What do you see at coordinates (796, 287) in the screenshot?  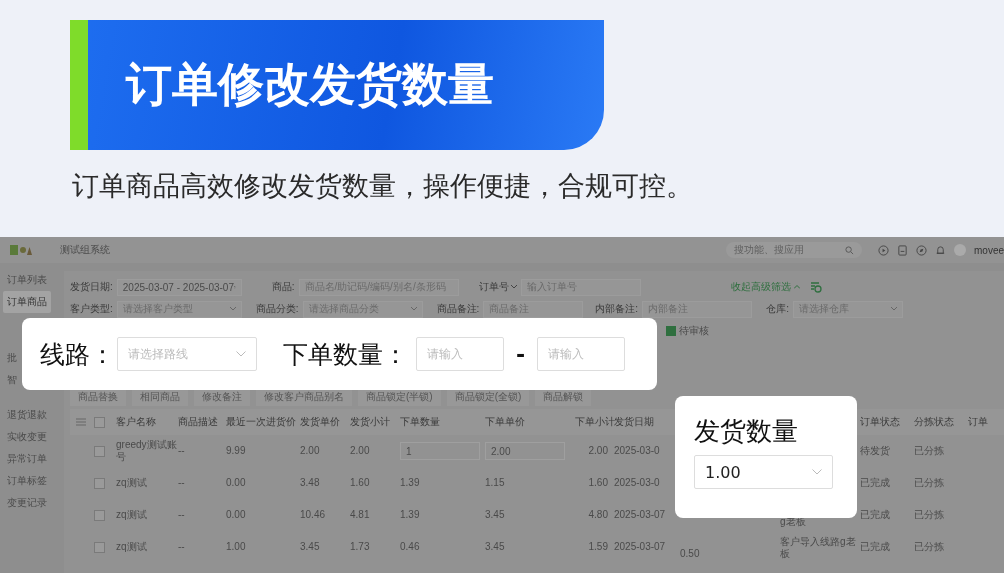 I see `chevron-up-icon` at bounding box center [796, 287].